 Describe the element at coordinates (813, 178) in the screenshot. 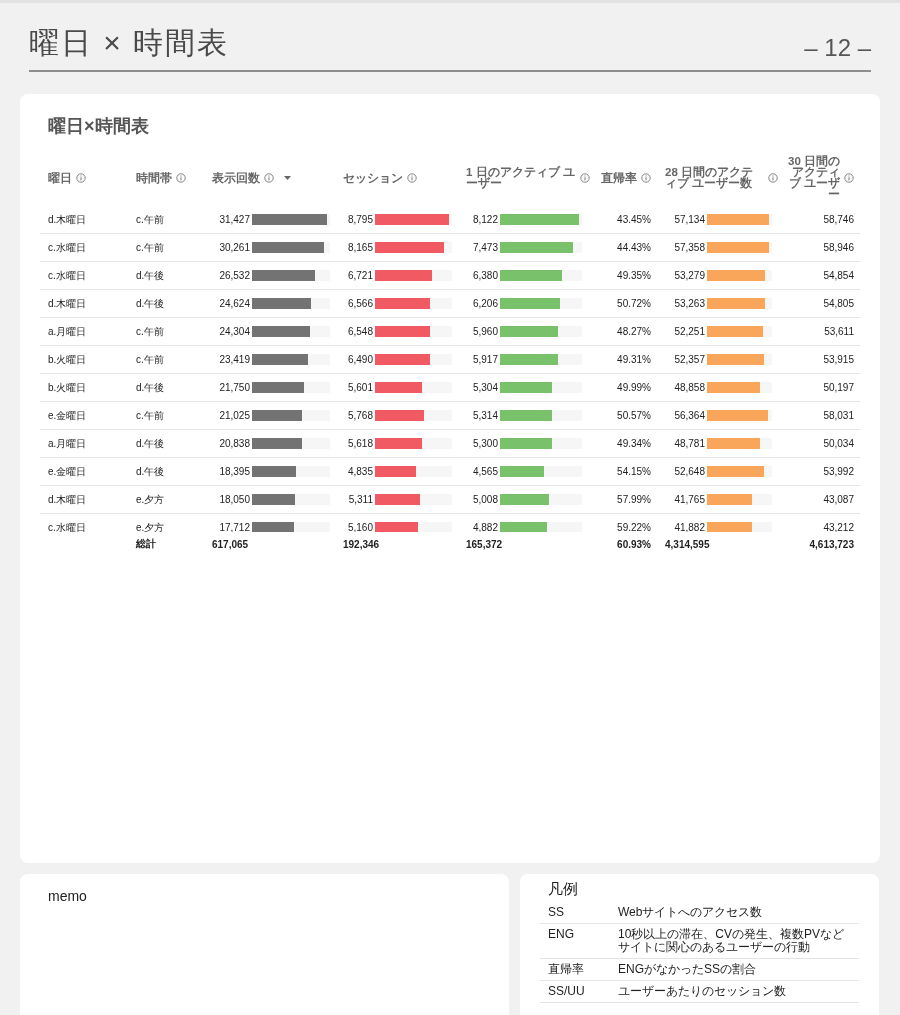

I see `column-header: 30 日間のアクティブ ユーザー` at that location.